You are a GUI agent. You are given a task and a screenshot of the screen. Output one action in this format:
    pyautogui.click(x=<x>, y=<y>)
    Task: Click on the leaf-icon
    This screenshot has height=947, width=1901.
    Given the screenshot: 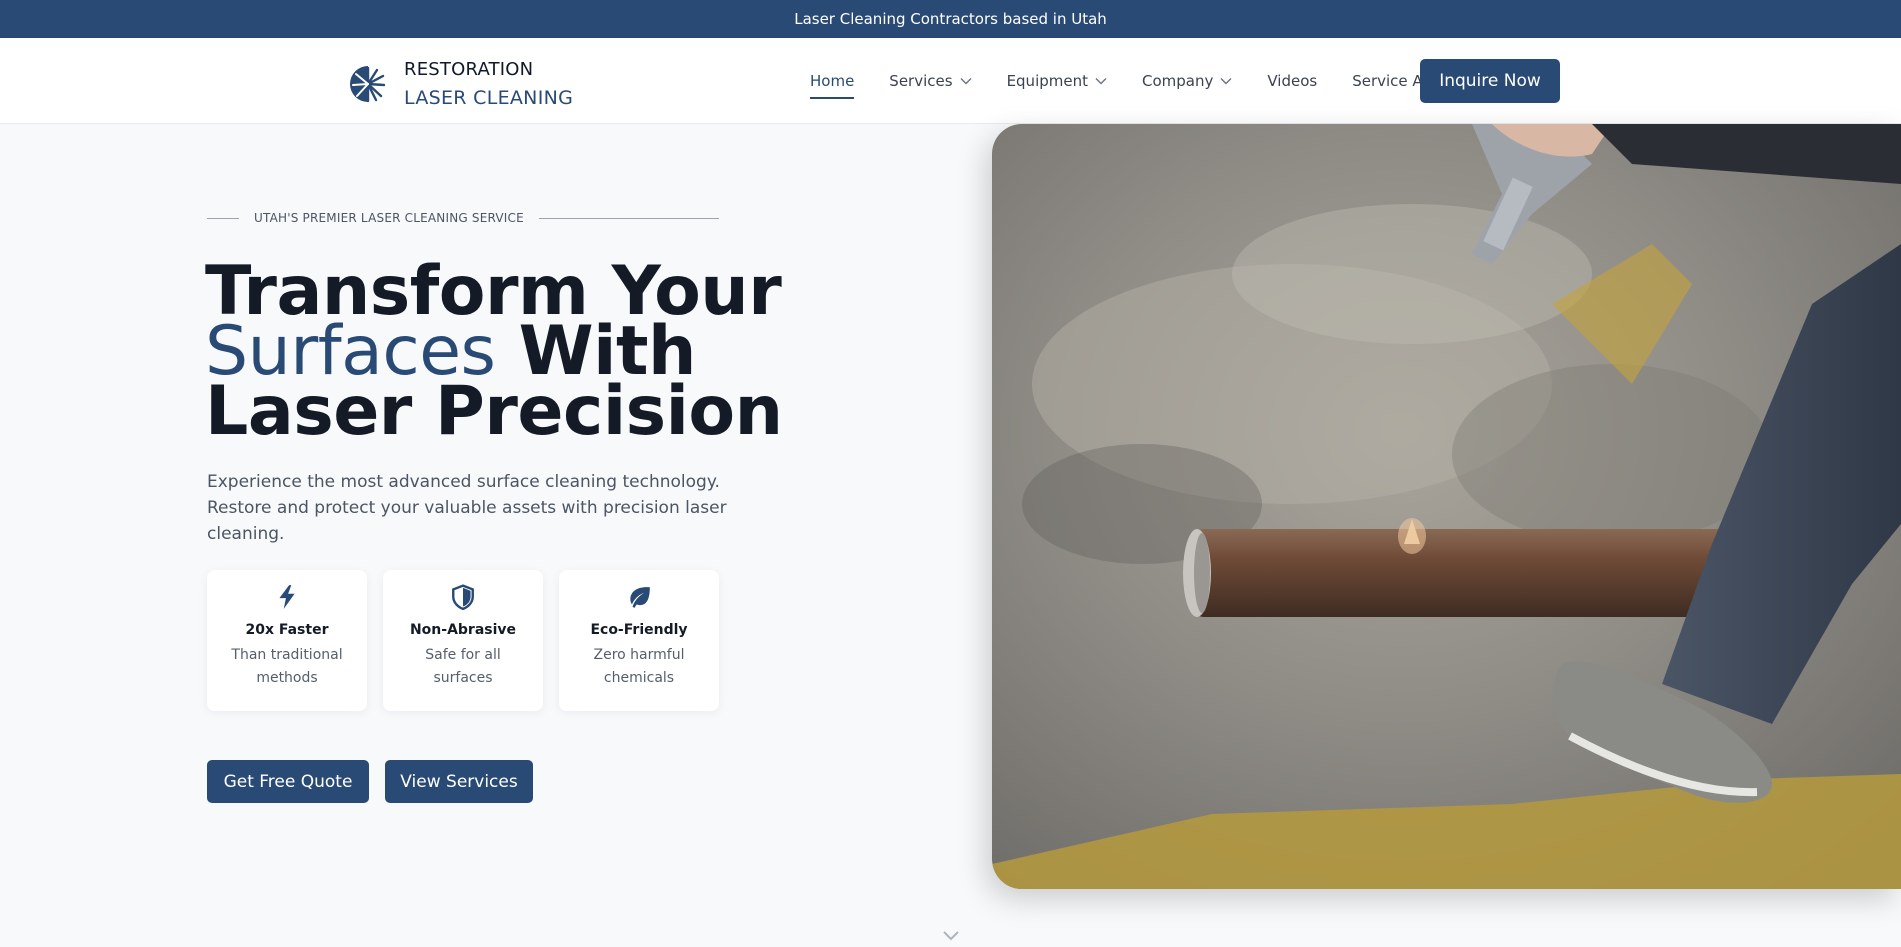 What is the action you would take?
    pyautogui.click(x=640, y=597)
    